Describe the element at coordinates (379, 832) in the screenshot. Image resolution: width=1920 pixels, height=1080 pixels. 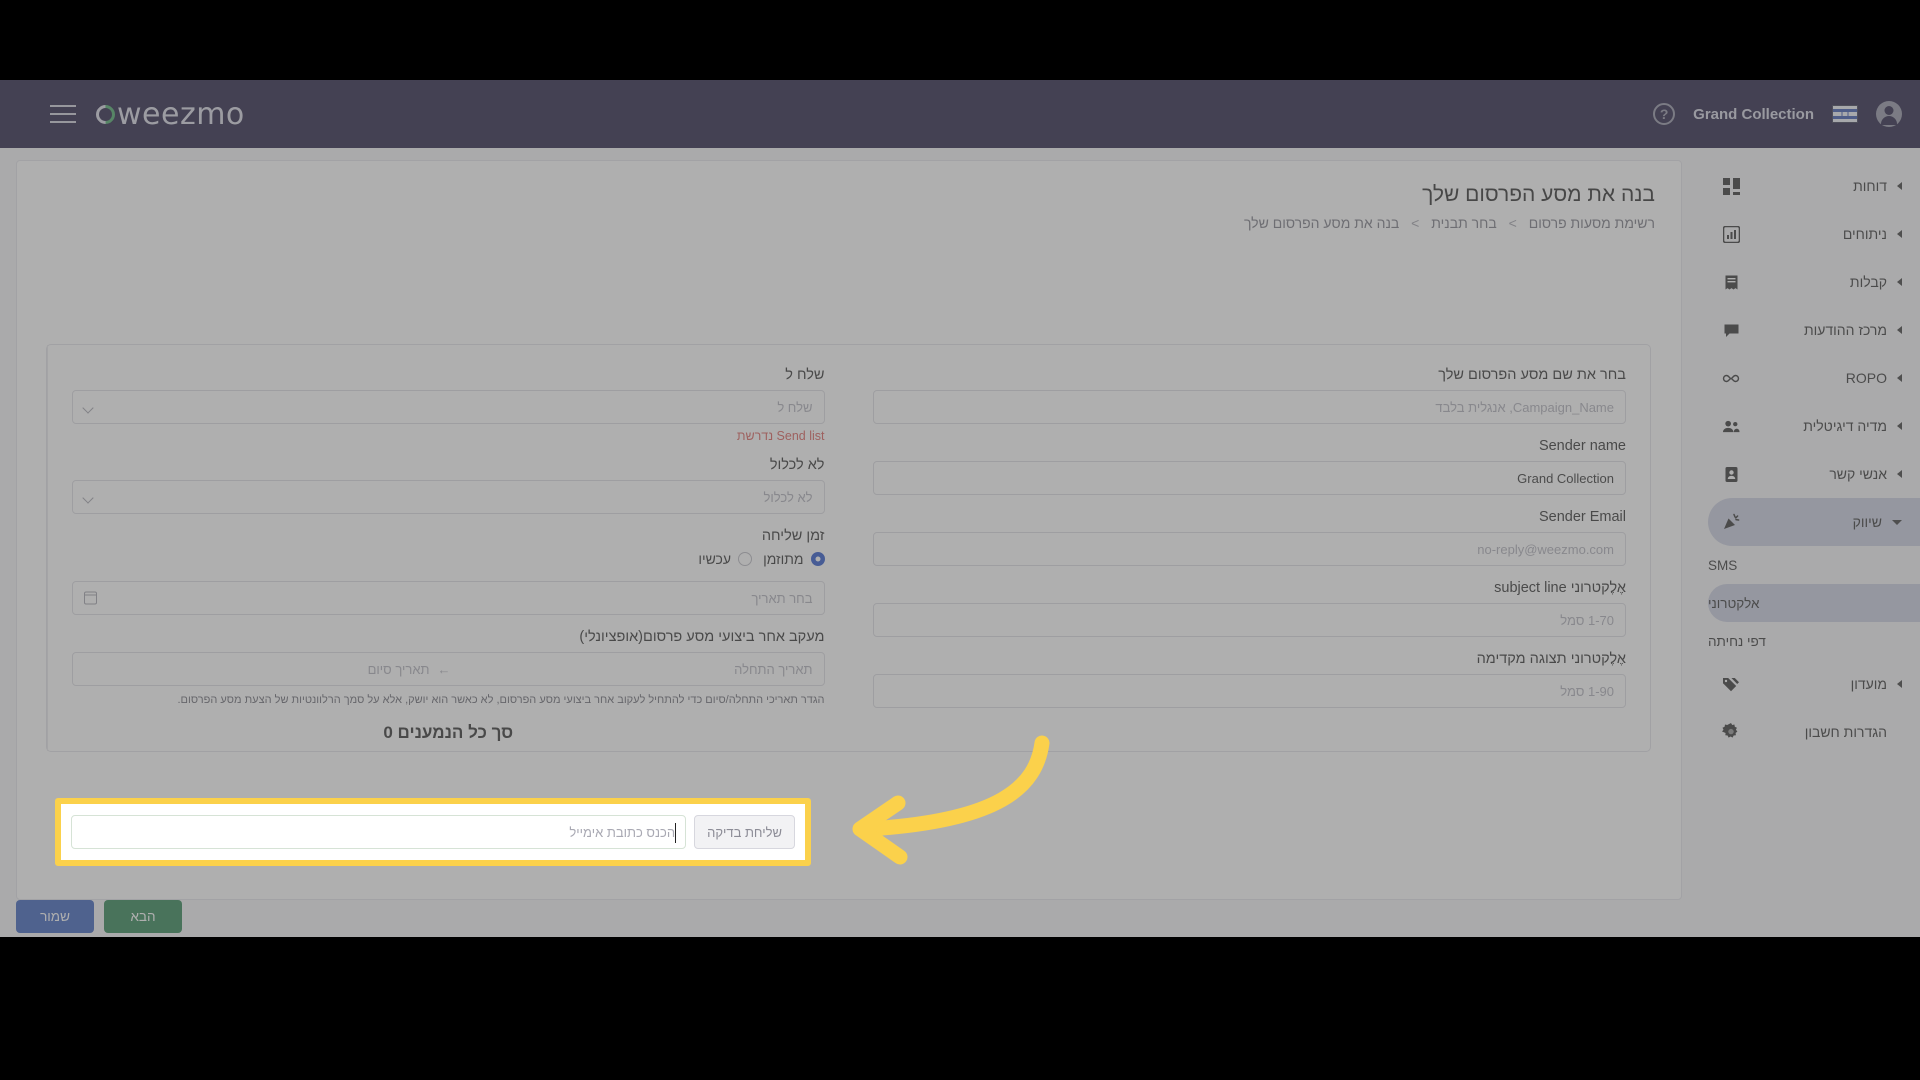
I see `test-email-input: הכנס כתובת אימייל` at that location.